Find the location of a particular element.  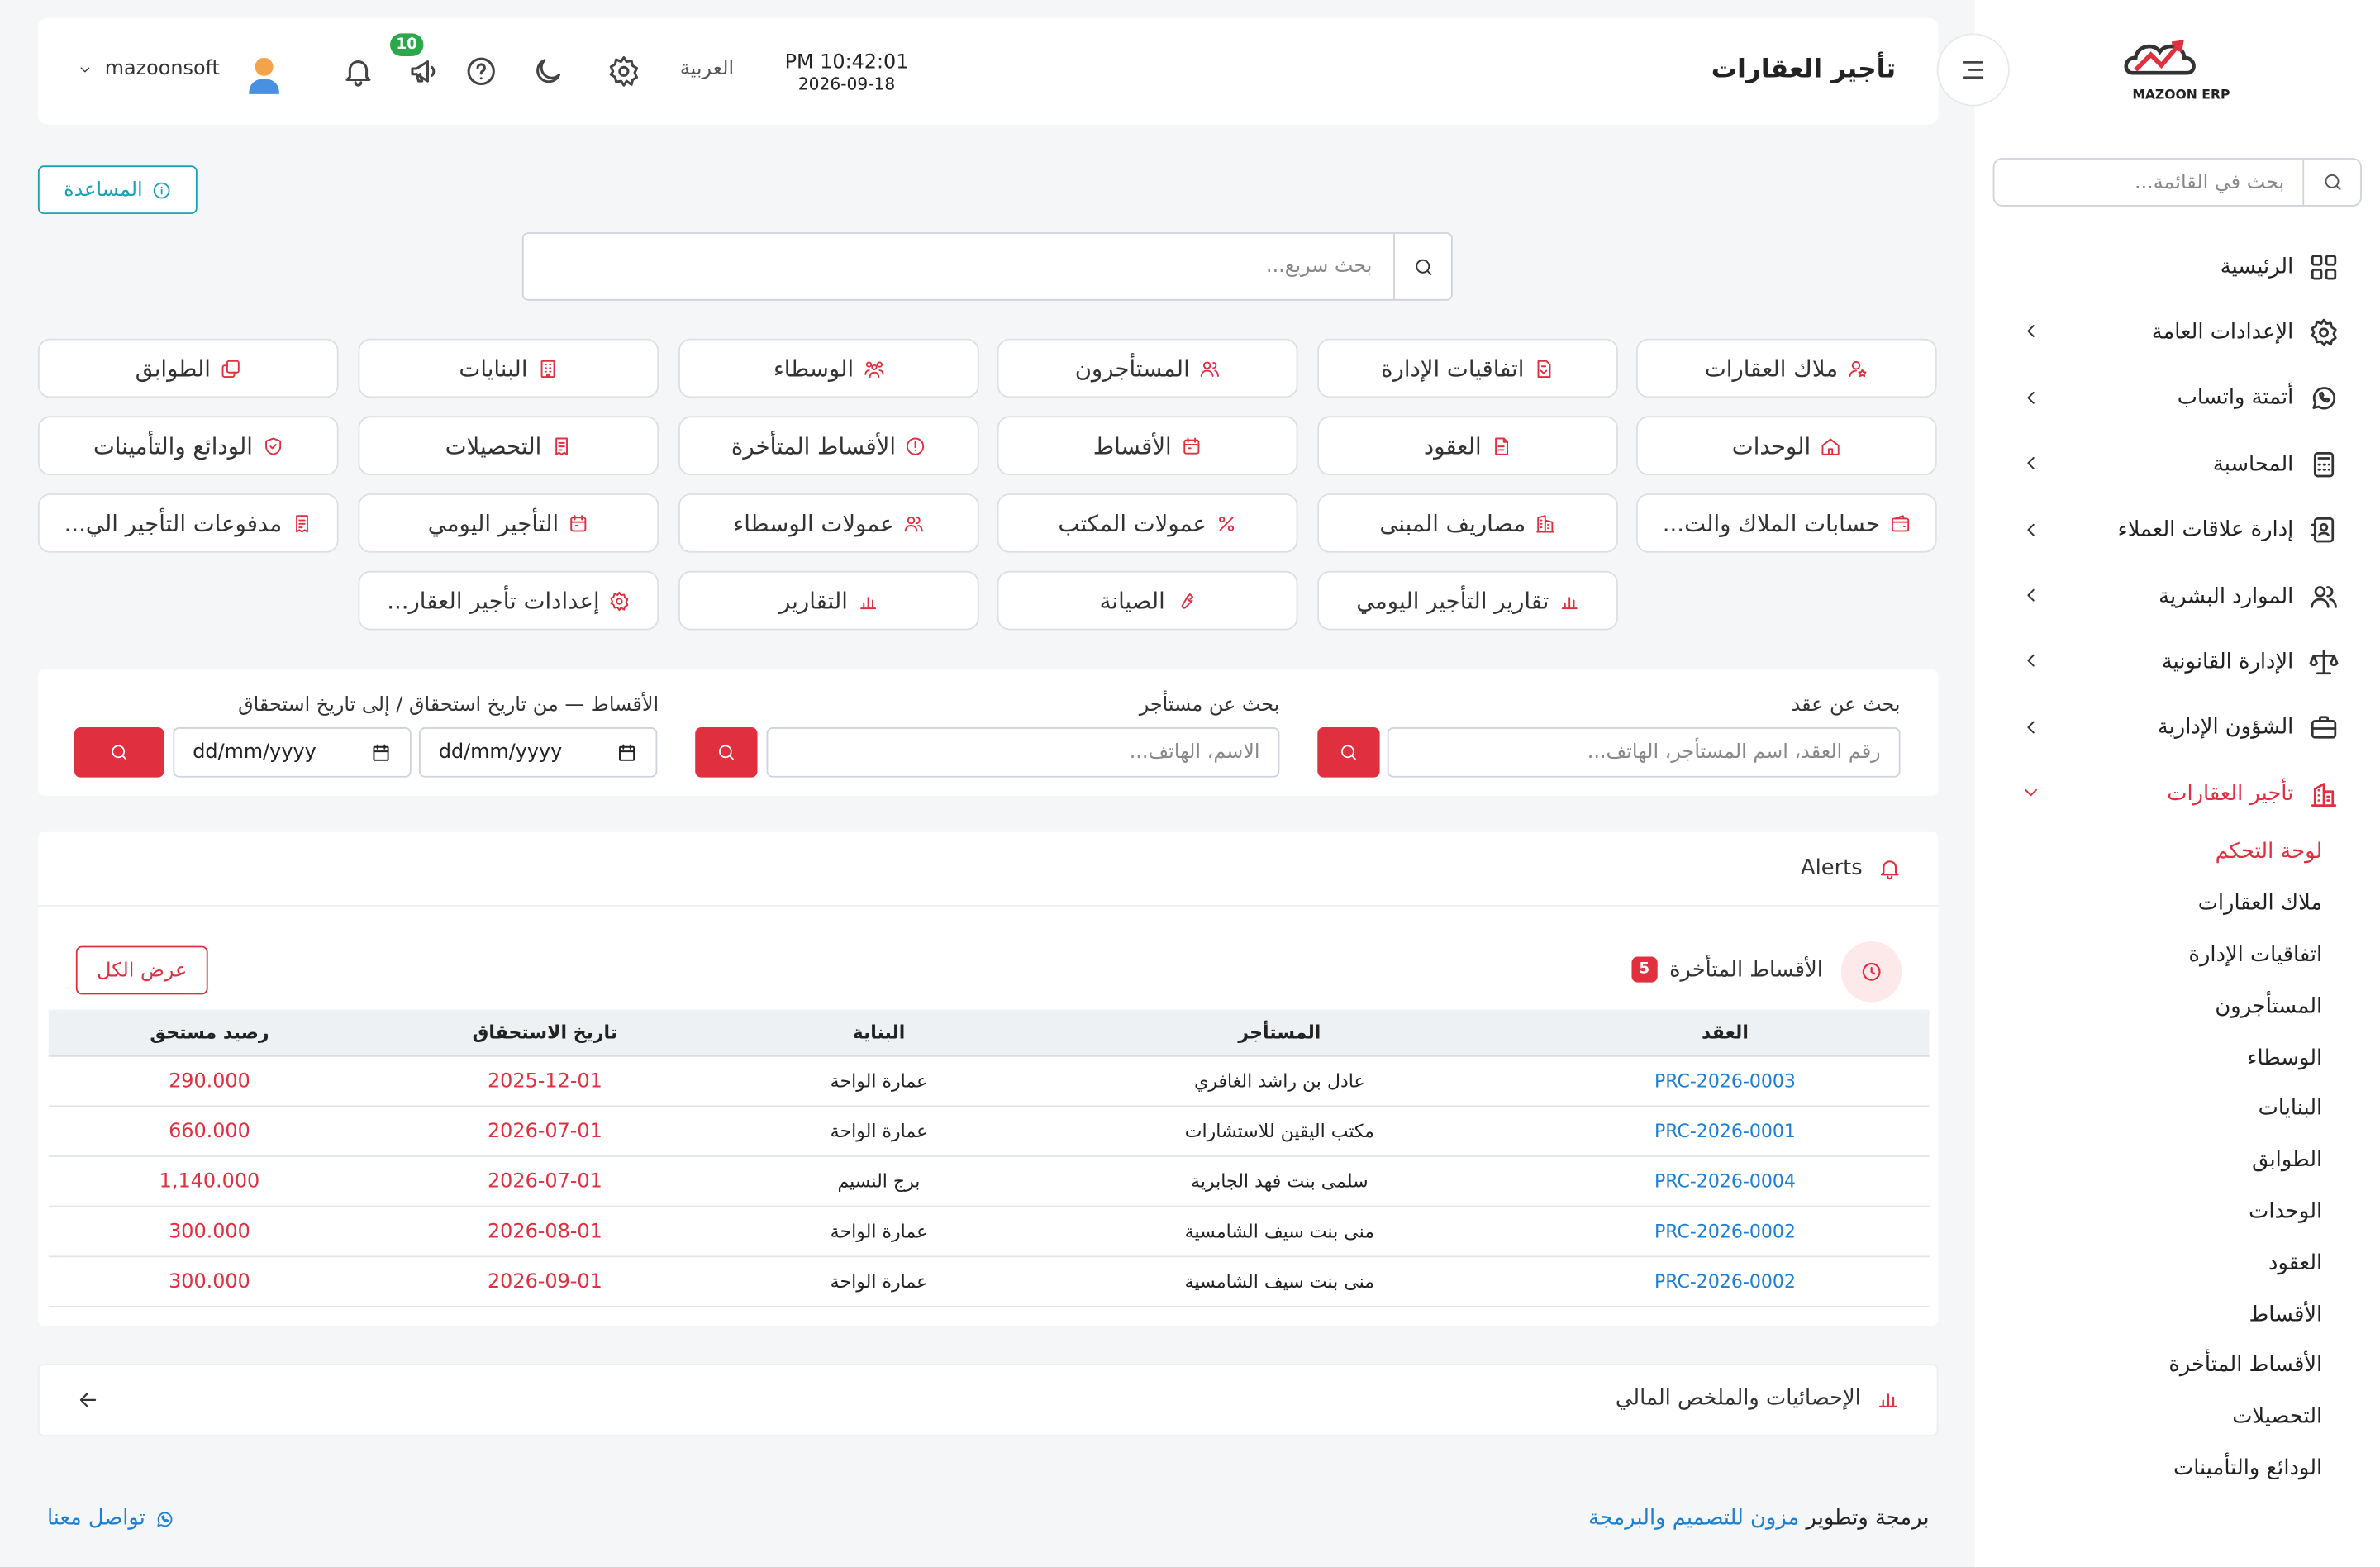

view-all-button: عرض الكل is located at coordinates (141, 970).